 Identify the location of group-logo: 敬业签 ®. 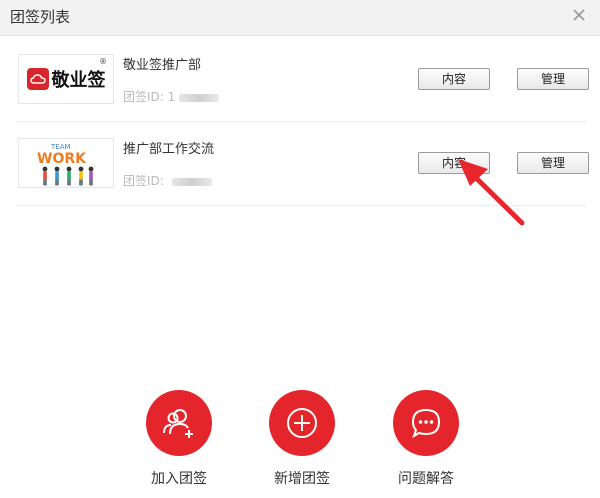
(66, 79).